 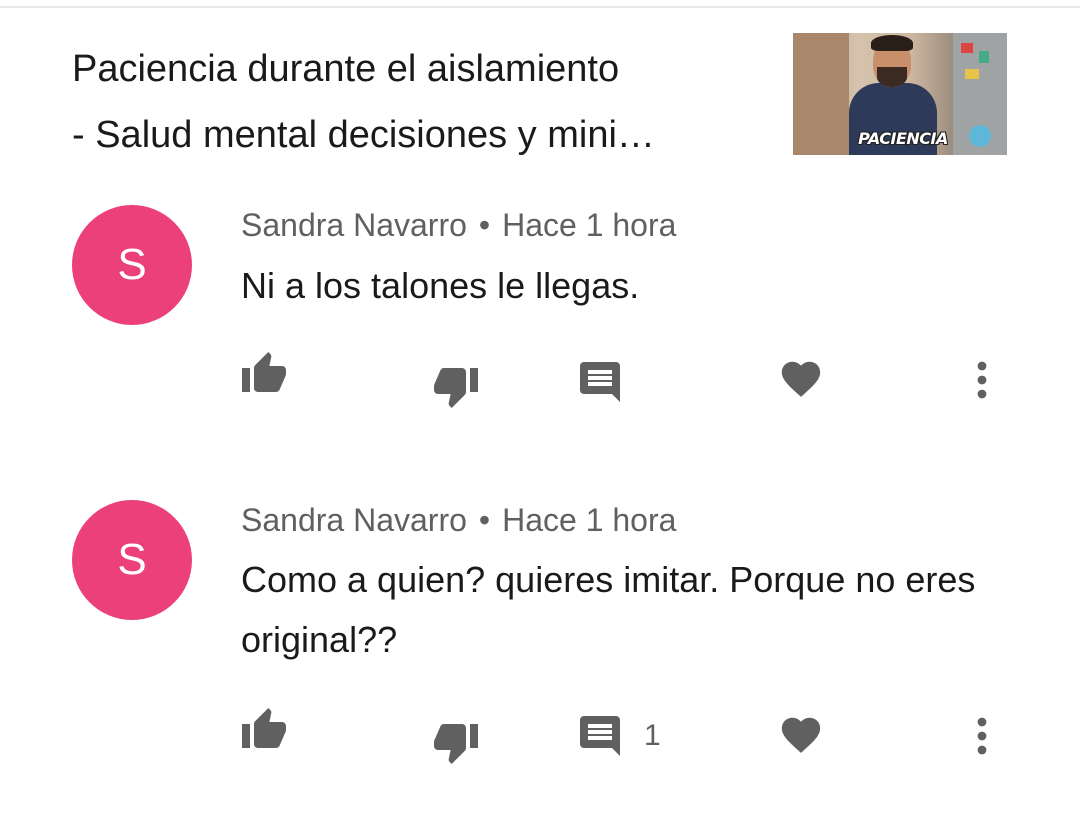 I want to click on reply-button, so click(x=610, y=382).